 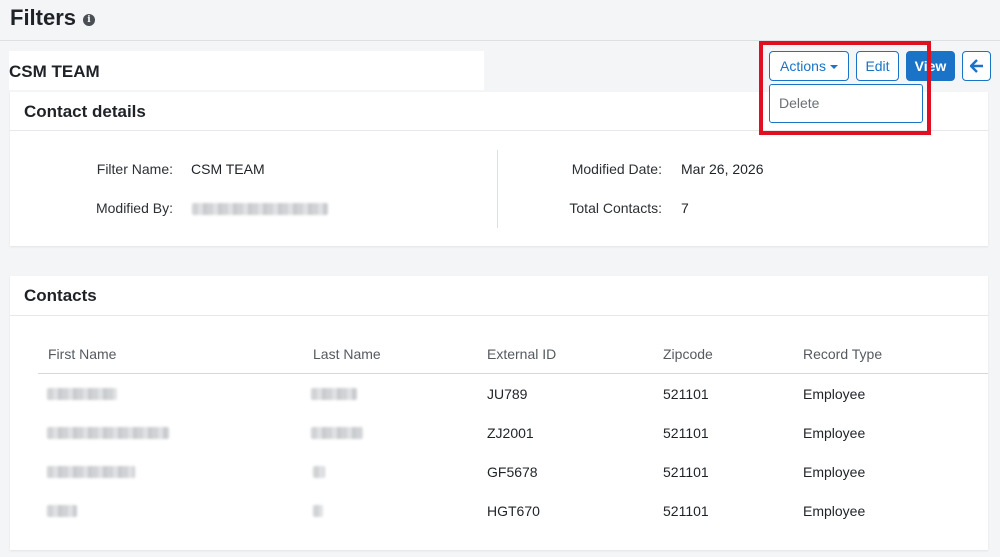 I want to click on edit-button: Edit, so click(x=877, y=66).